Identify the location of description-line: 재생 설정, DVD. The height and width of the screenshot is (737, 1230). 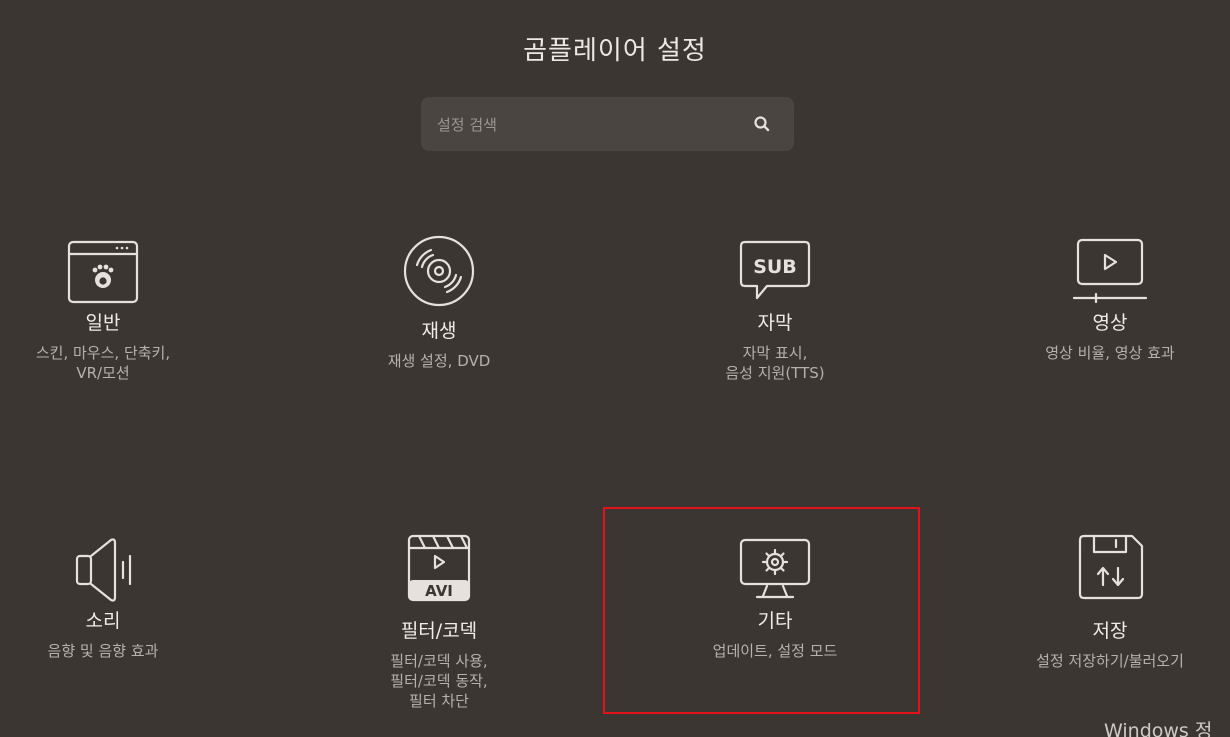
(439, 361).